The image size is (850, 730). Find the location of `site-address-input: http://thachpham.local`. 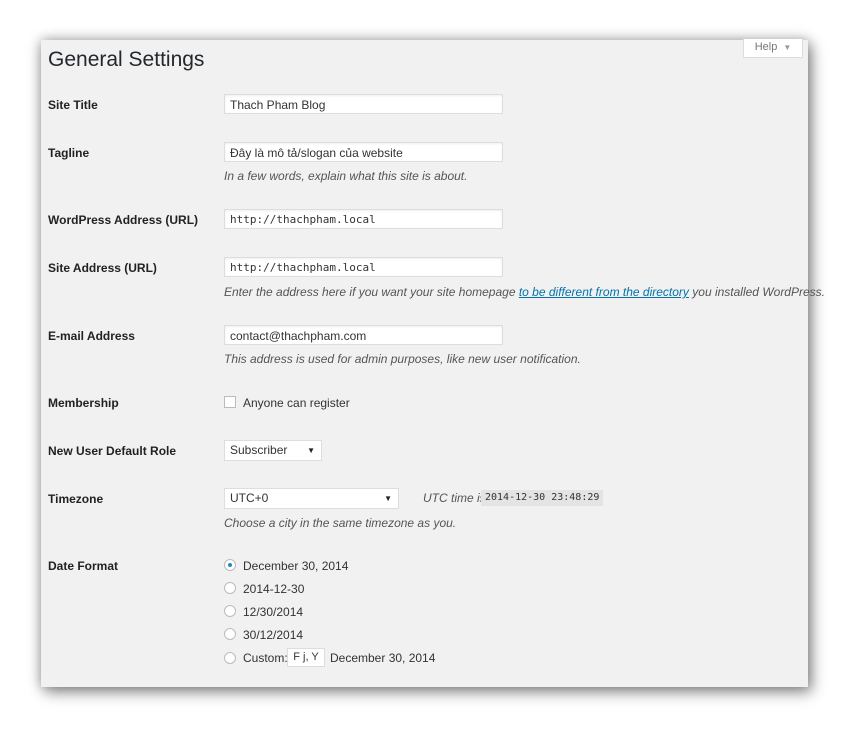

site-address-input: http://thachpham.local is located at coordinates (363, 267).